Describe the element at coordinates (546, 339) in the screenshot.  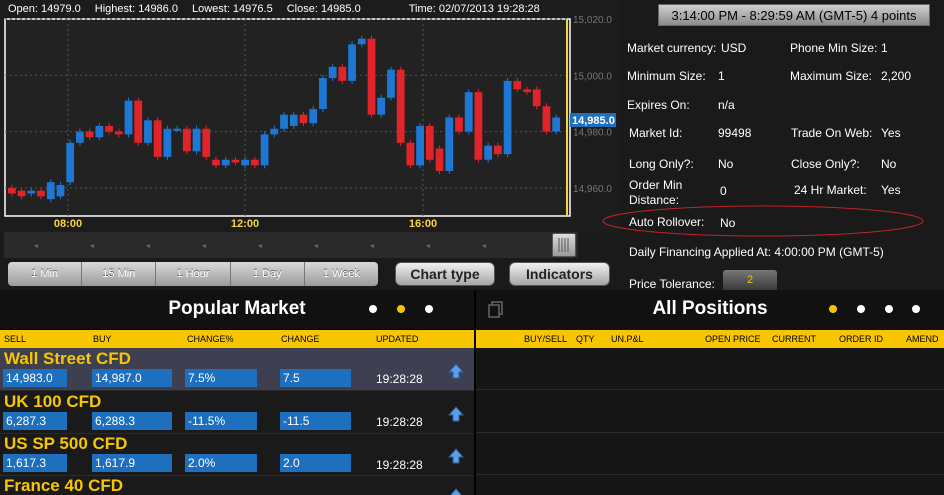
I see `col-buy-sell: BUY/SELL` at that location.